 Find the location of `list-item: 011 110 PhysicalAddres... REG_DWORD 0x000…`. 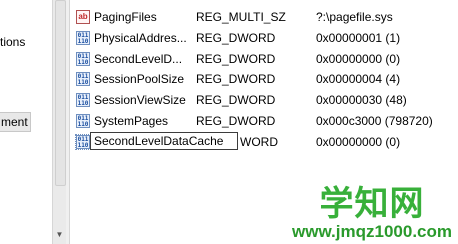

list-item: 011 110 PhysicalAddres... REG_DWORD 0x000… is located at coordinates (264, 38).